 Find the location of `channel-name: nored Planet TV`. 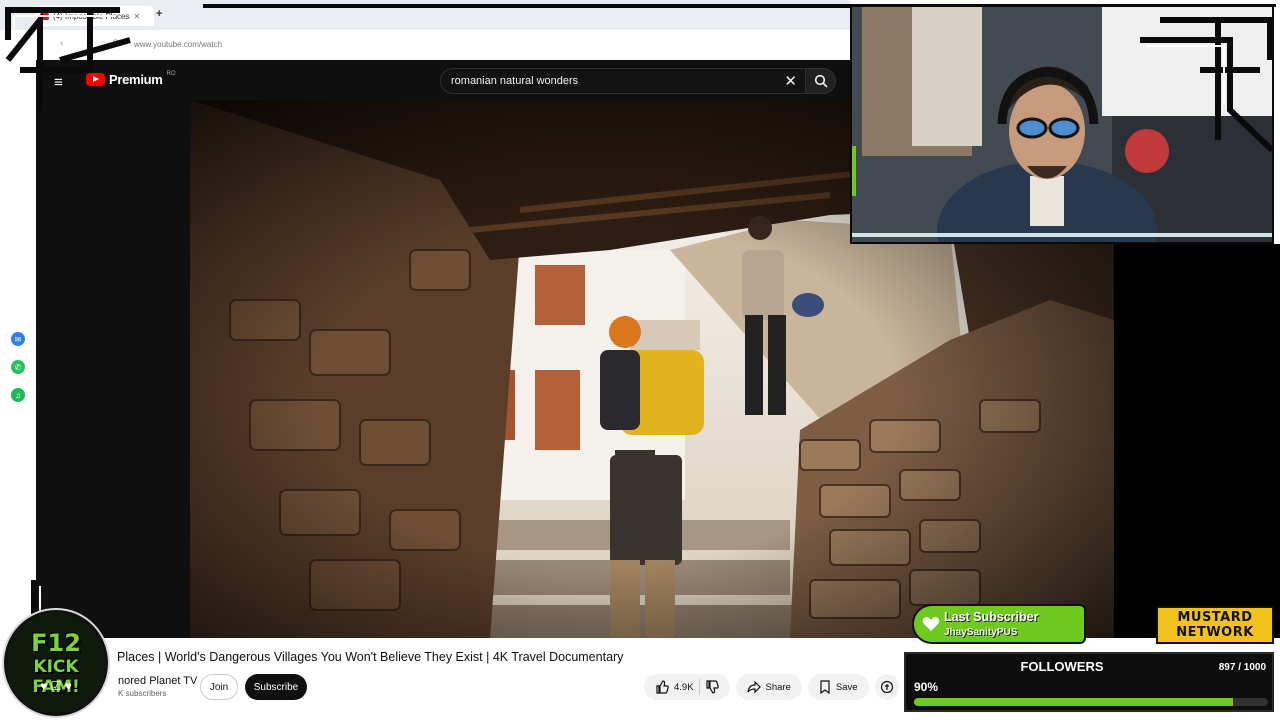

channel-name: nored Planet TV is located at coordinates (157, 681).